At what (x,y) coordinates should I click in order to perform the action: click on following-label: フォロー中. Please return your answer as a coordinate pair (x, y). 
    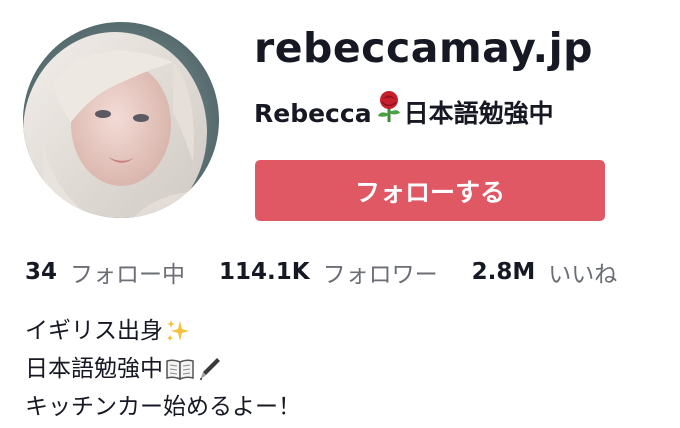
    Looking at the image, I should click on (128, 275).